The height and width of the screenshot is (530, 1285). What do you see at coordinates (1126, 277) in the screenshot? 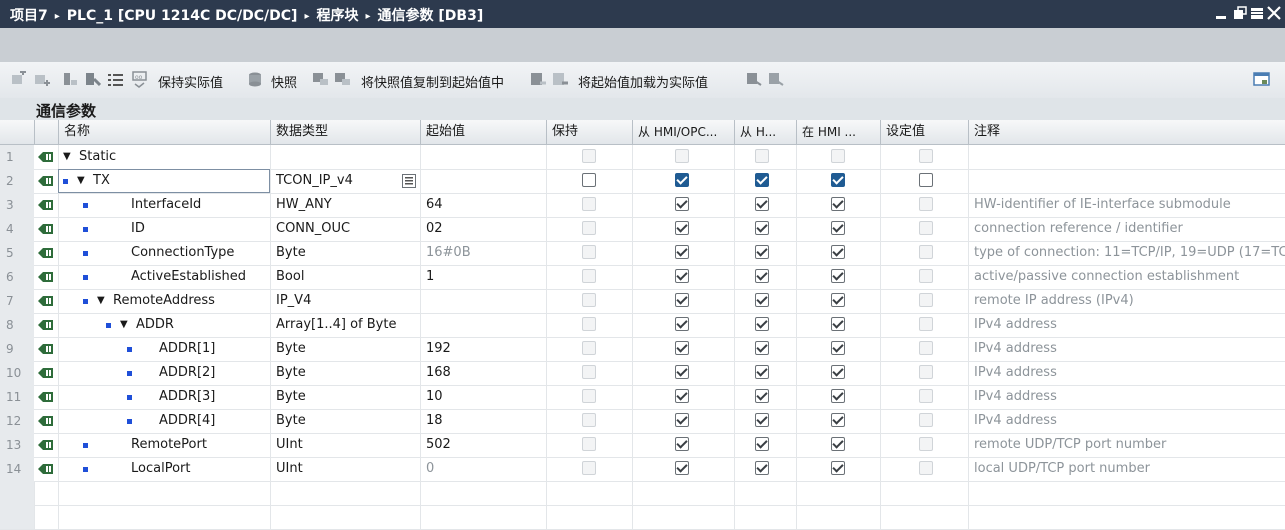
I see `comment-cell: active/passive connection establishment` at bounding box center [1126, 277].